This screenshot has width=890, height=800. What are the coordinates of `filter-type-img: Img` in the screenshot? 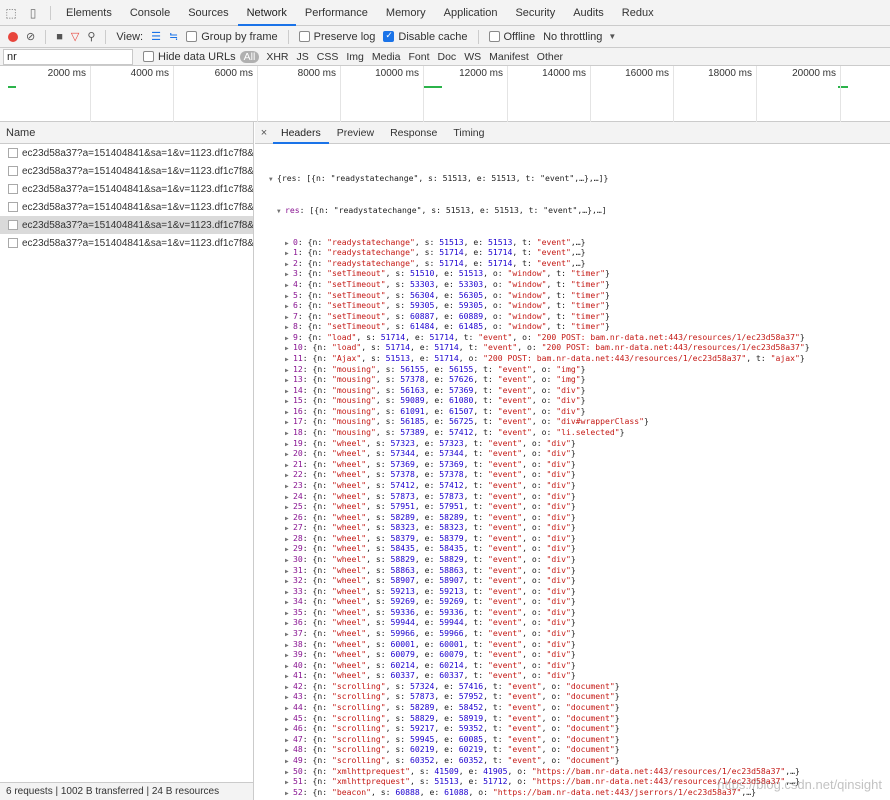 It's located at (355, 57).